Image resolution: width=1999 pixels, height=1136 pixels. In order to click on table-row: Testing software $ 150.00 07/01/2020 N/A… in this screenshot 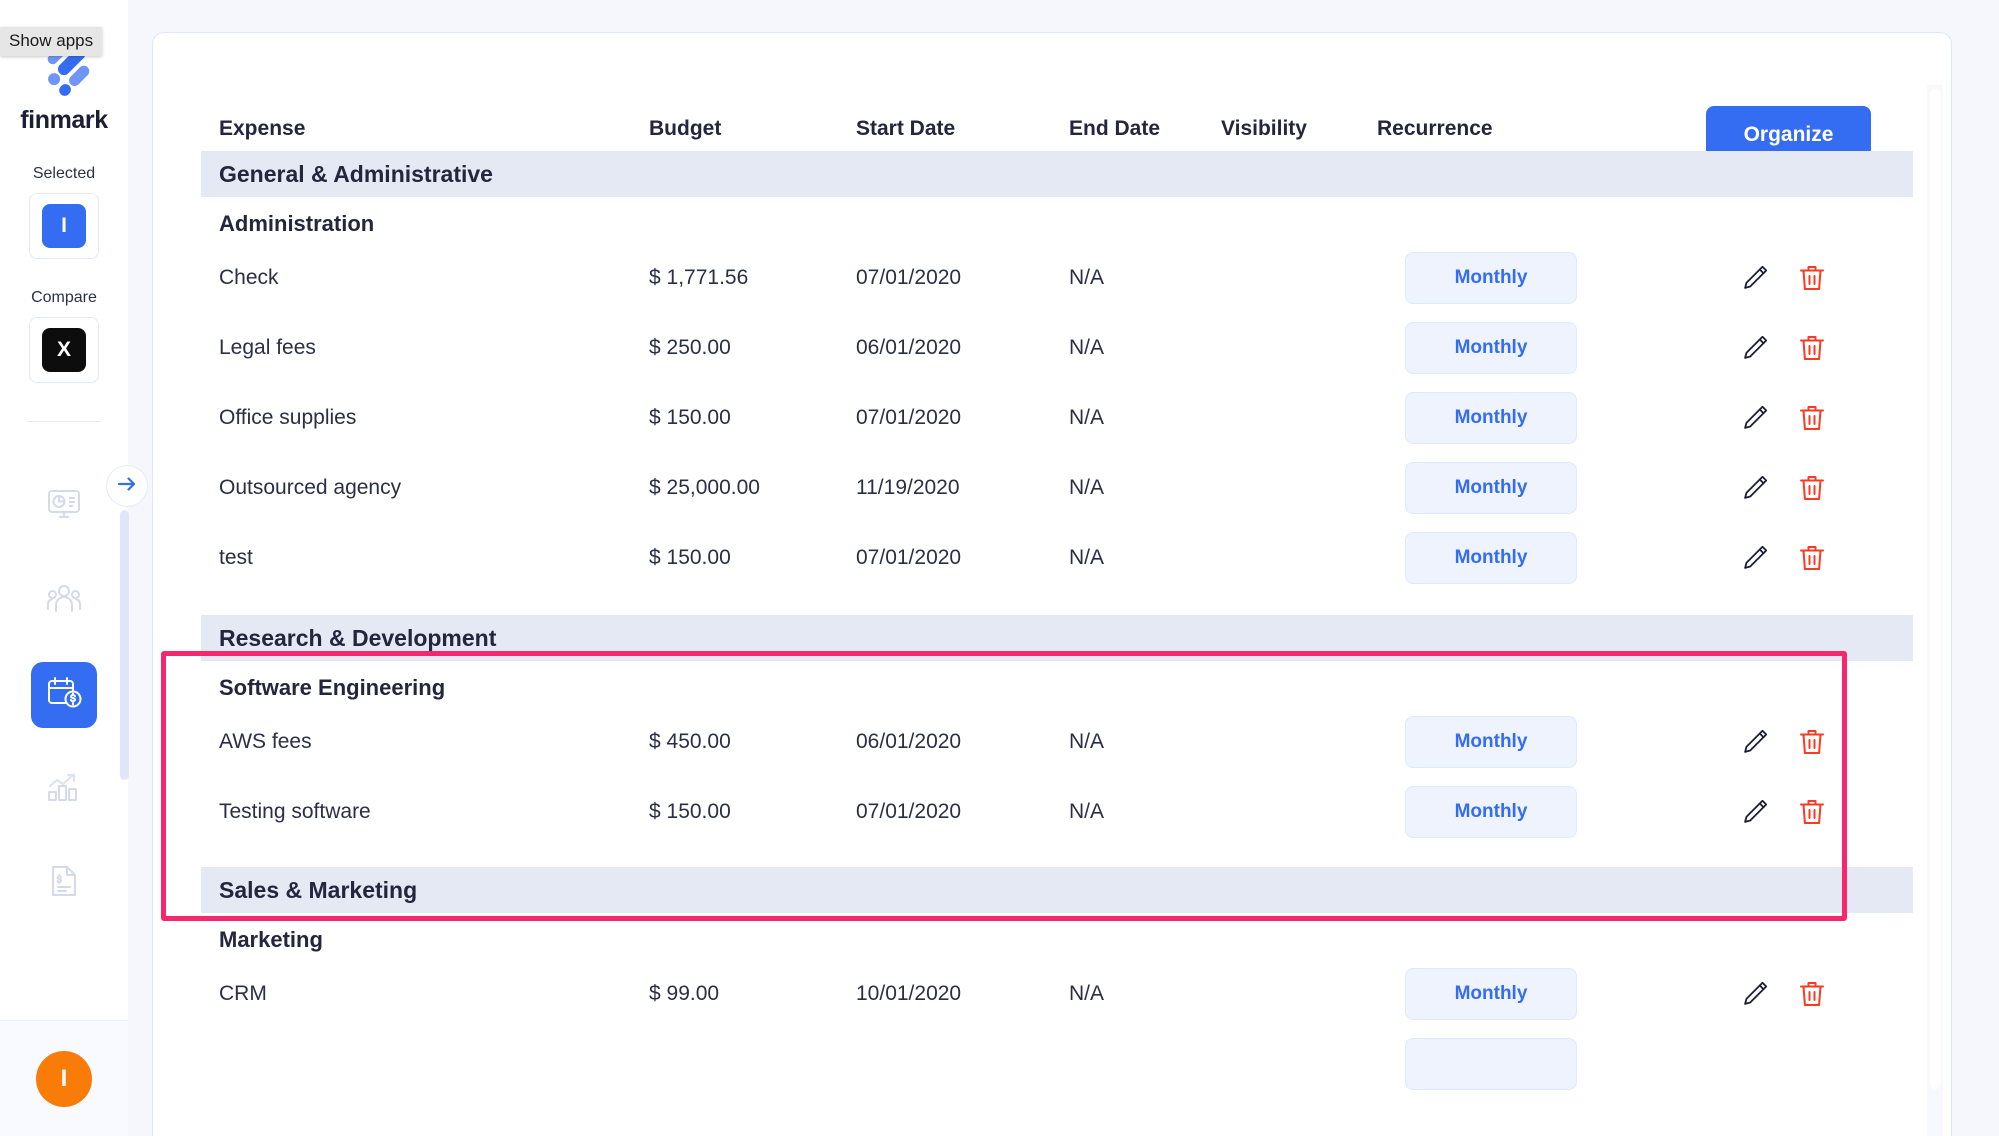, I will do `click(1057, 812)`.